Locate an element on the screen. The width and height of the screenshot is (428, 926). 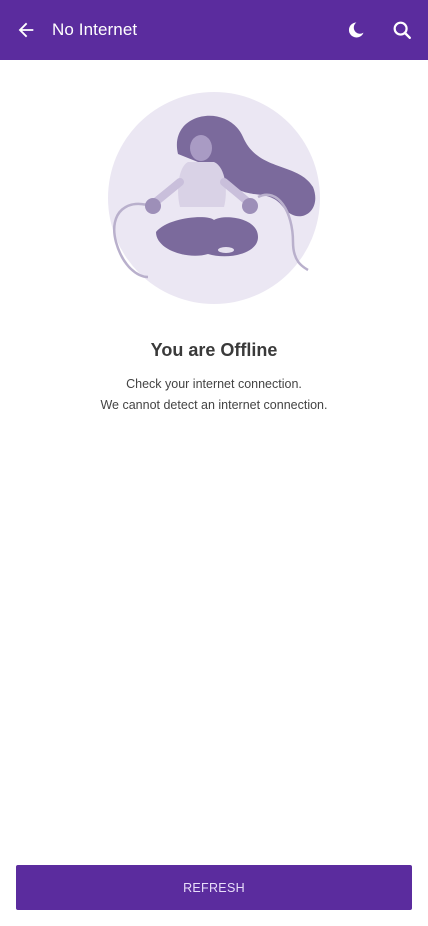
offline-heading: You are Offline is located at coordinates (214, 350).